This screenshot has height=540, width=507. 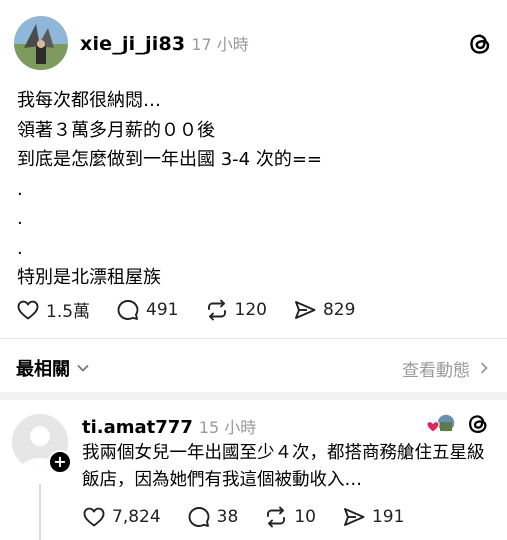 I want to click on post-author-row: xie_ji_ji83 17 小時, so click(x=164, y=43).